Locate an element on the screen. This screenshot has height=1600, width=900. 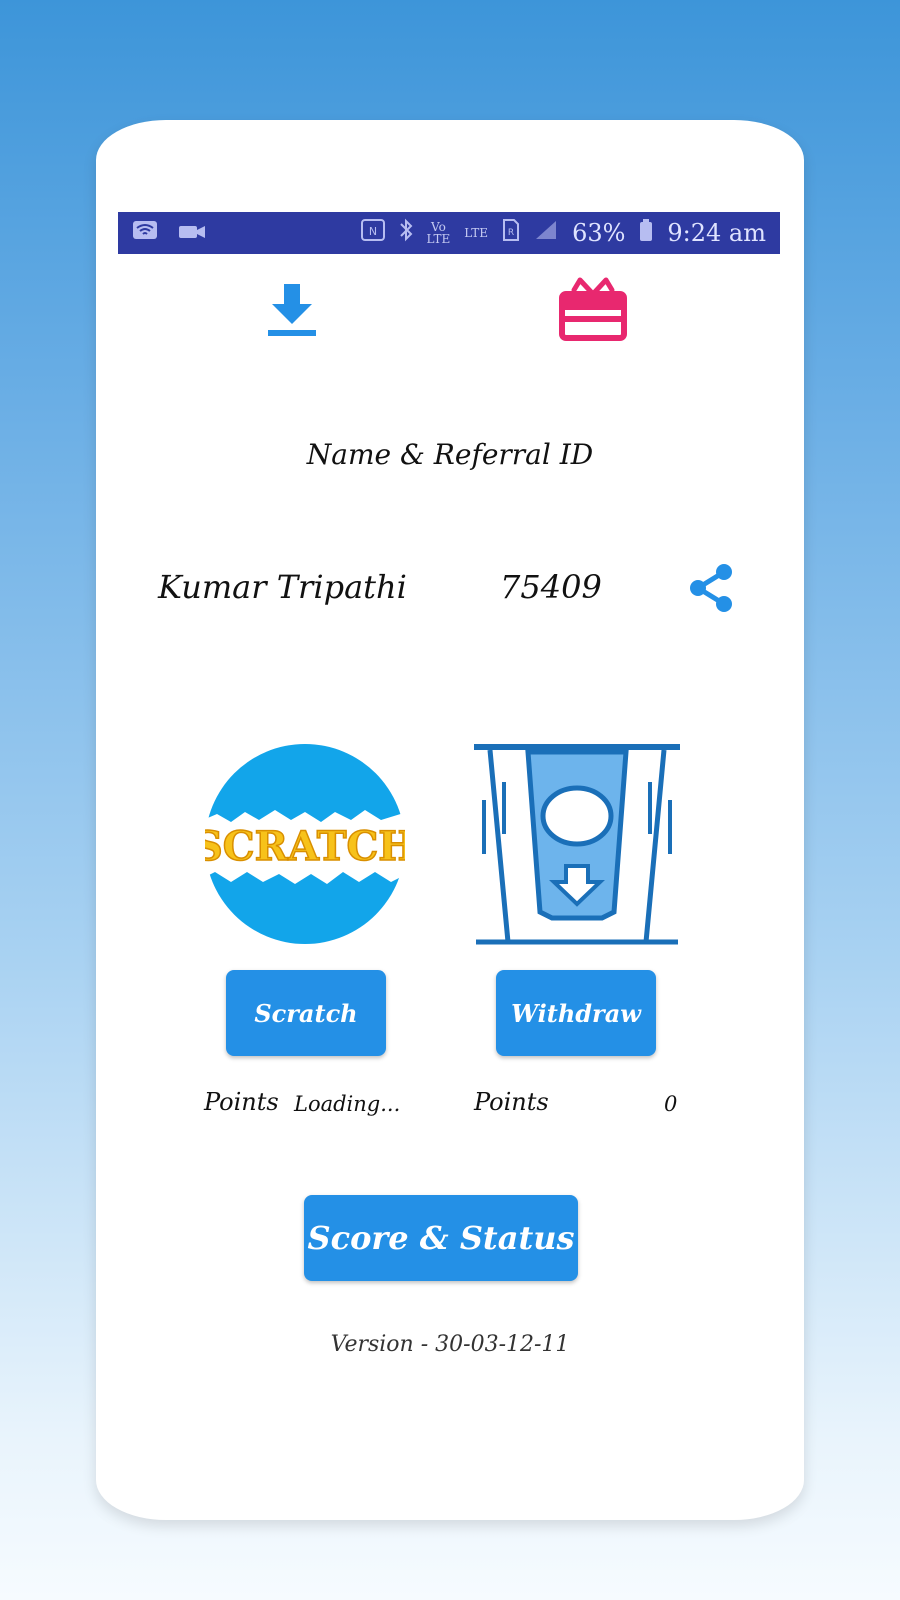
status-bar: N Vo LTE LTE R 63% 9:24 am is located at coordinates (449, 233).